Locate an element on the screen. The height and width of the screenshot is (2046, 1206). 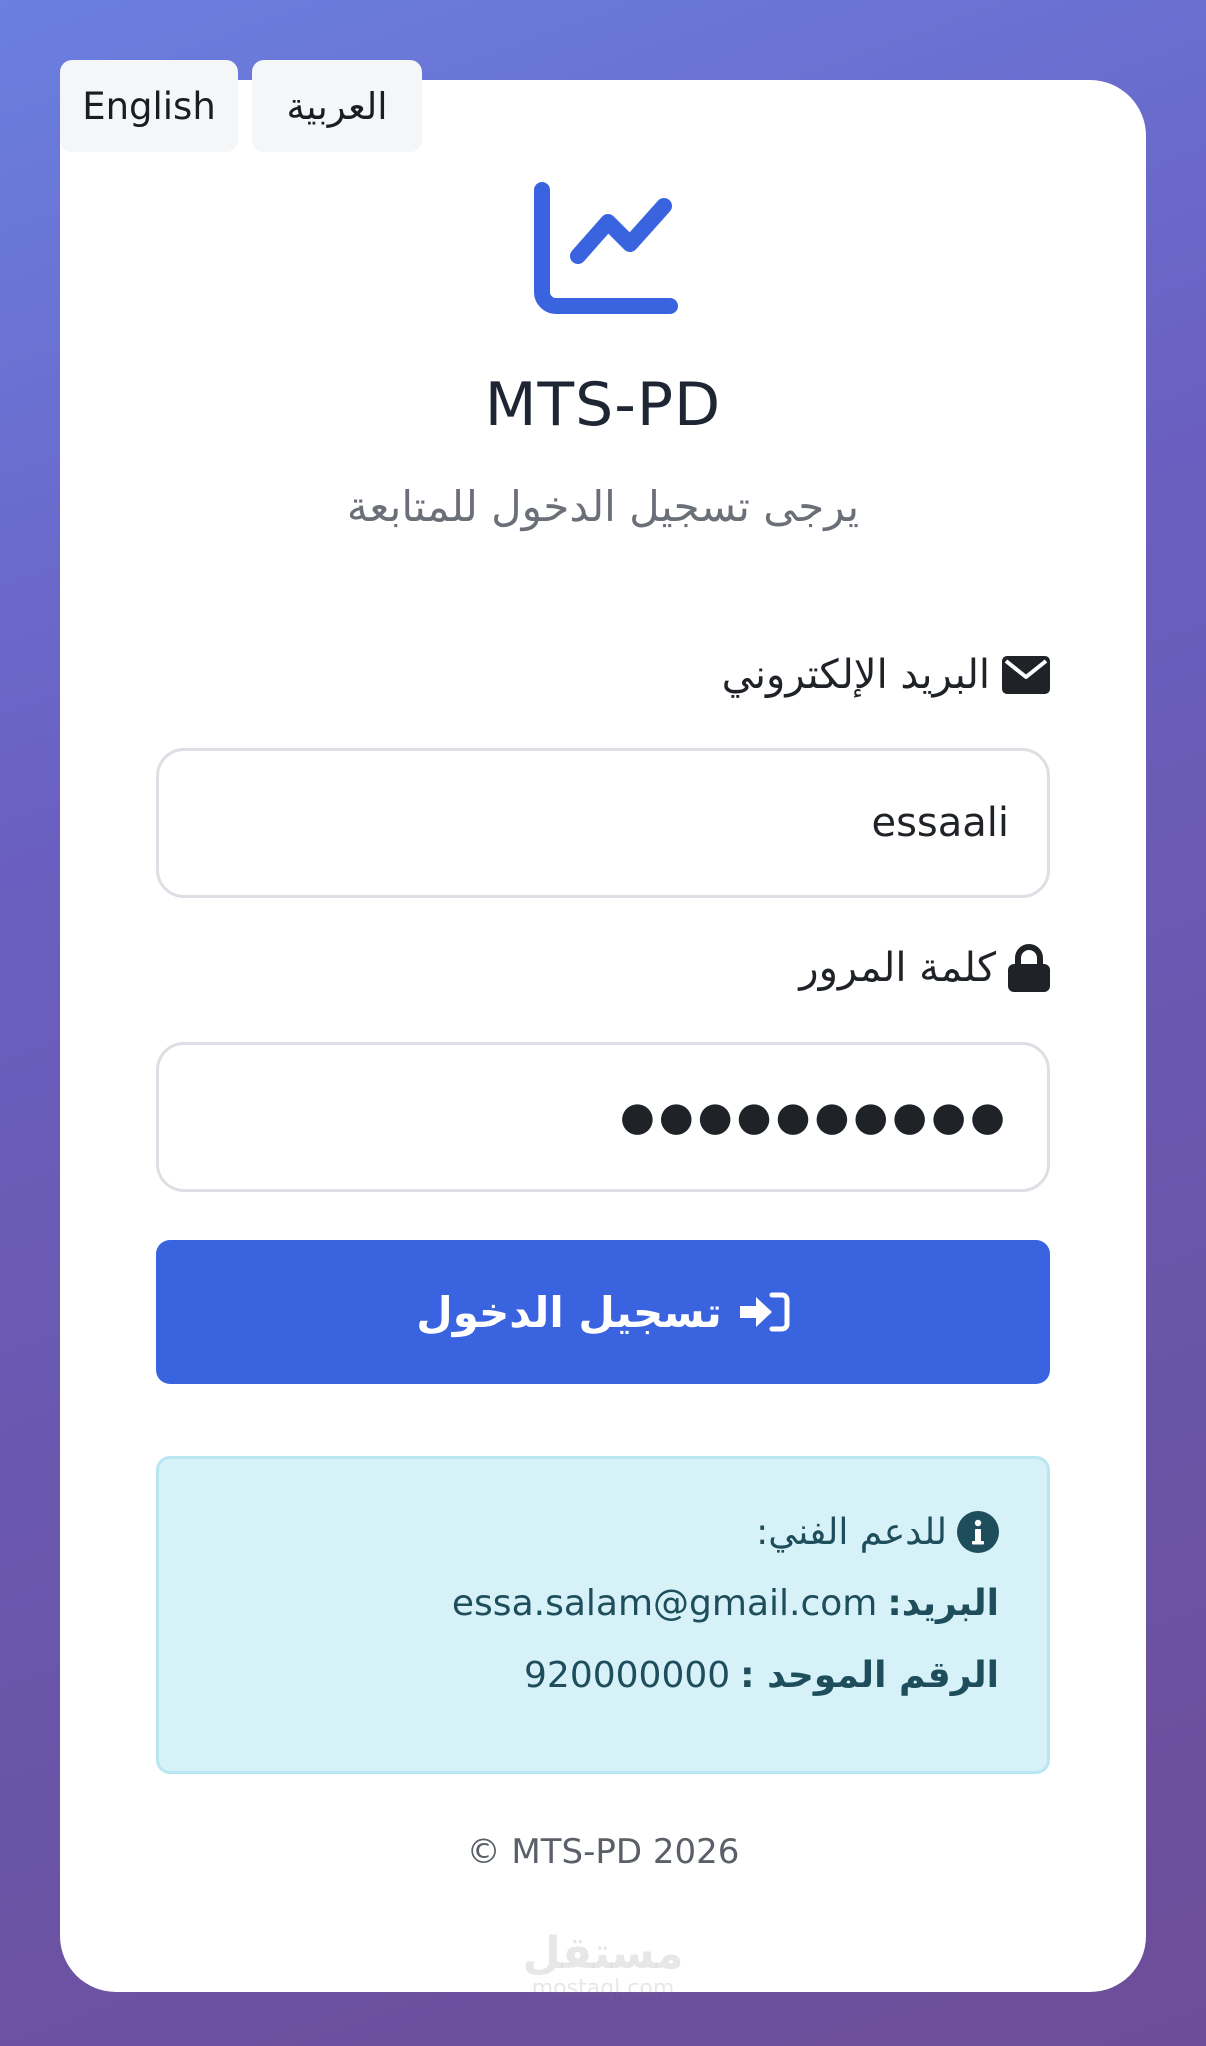
language-english-button: English is located at coordinates (149, 106).